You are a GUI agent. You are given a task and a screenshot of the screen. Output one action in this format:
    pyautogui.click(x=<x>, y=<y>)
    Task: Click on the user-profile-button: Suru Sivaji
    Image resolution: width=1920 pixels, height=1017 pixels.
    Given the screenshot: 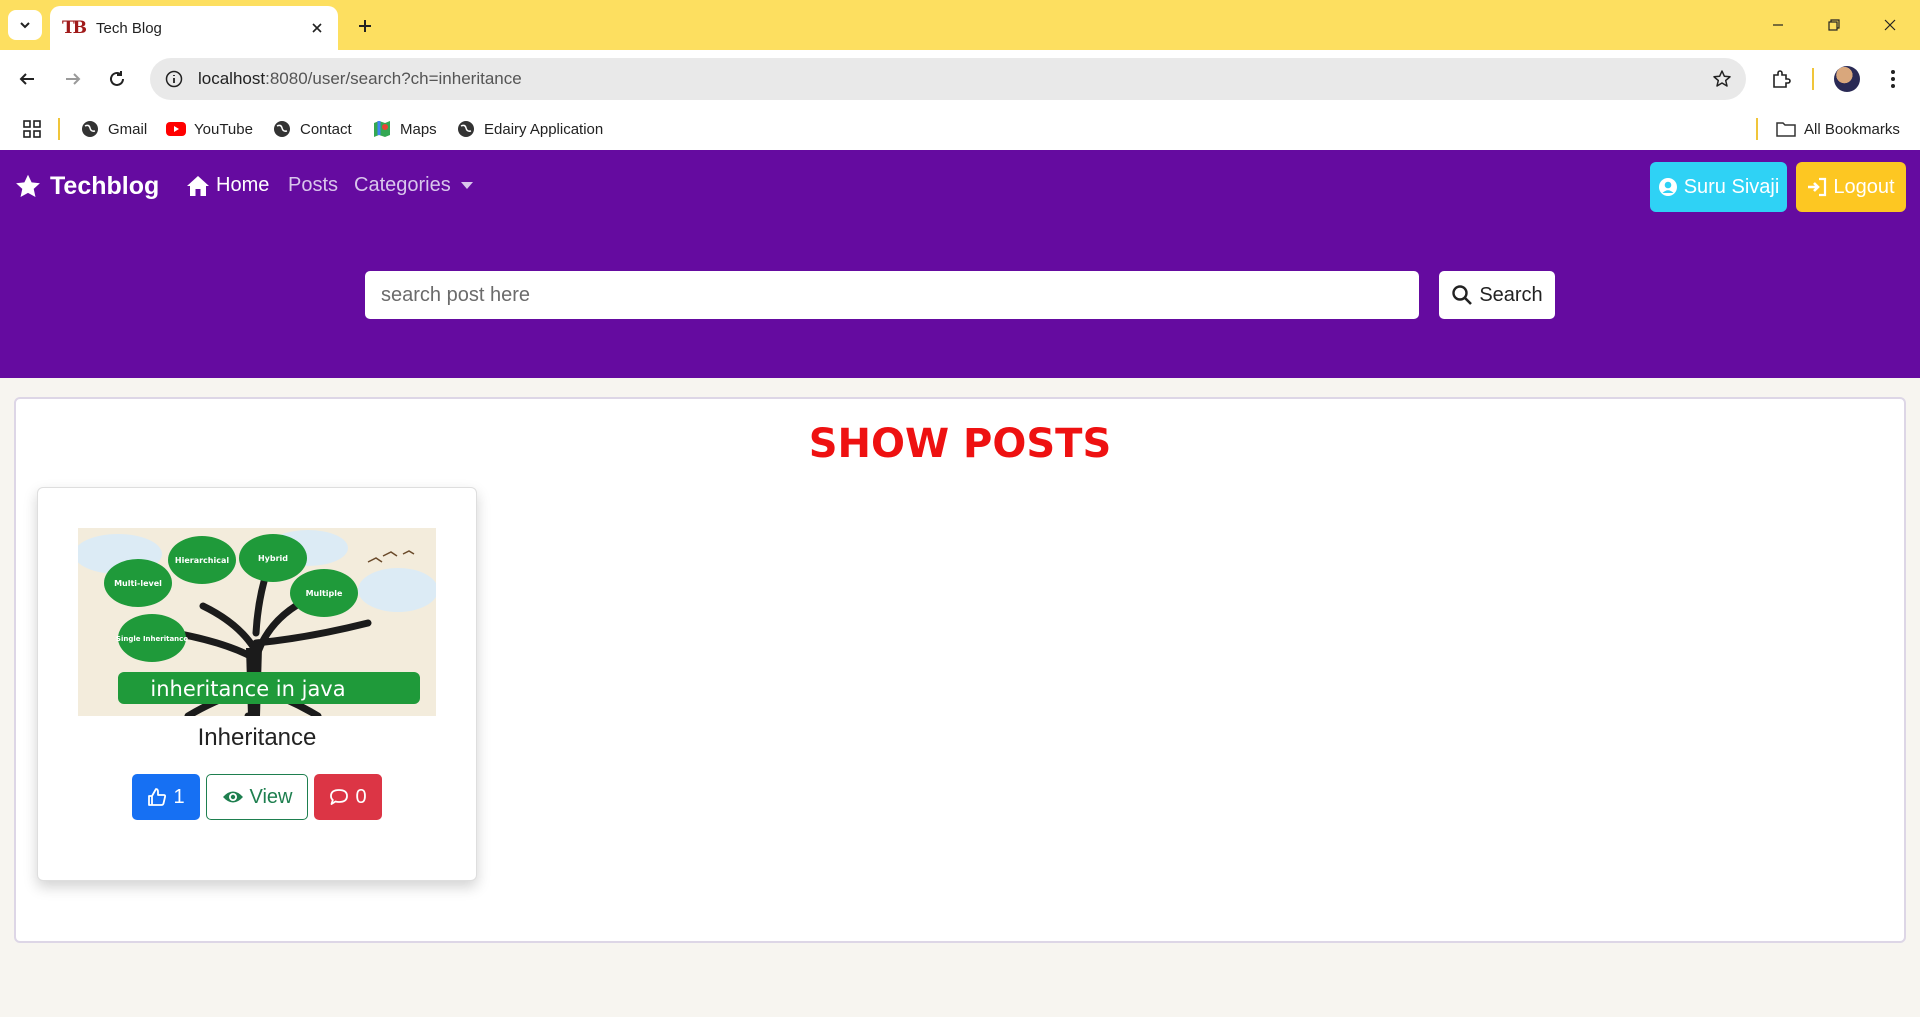 What is the action you would take?
    pyautogui.click(x=1718, y=187)
    